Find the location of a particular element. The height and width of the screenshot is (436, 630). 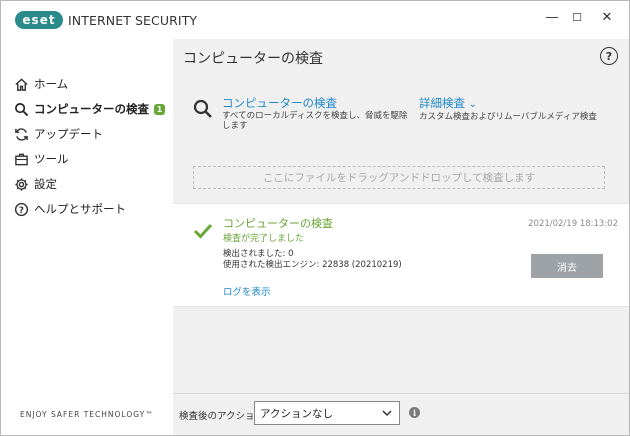

sidebar-item-label: アップデート is located at coordinates (68, 134).